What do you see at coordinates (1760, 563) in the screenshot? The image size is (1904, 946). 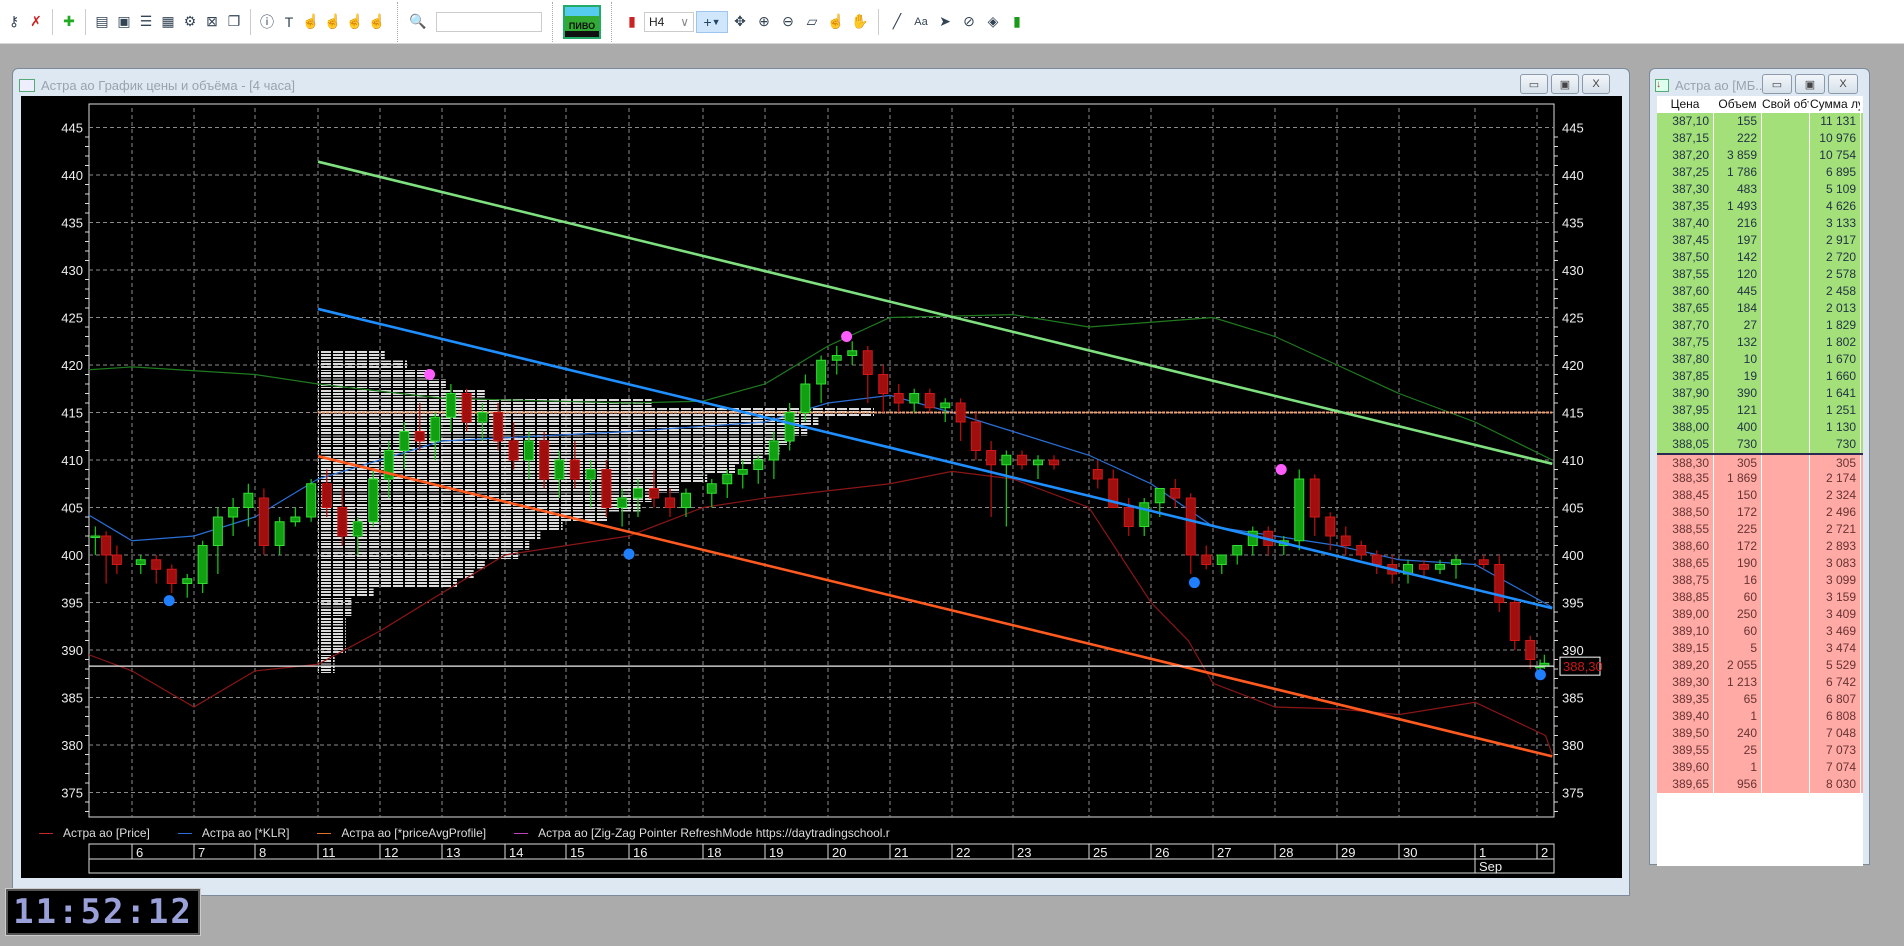 I see `bid-row: 388,65 190 3 083` at bounding box center [1760, 563].